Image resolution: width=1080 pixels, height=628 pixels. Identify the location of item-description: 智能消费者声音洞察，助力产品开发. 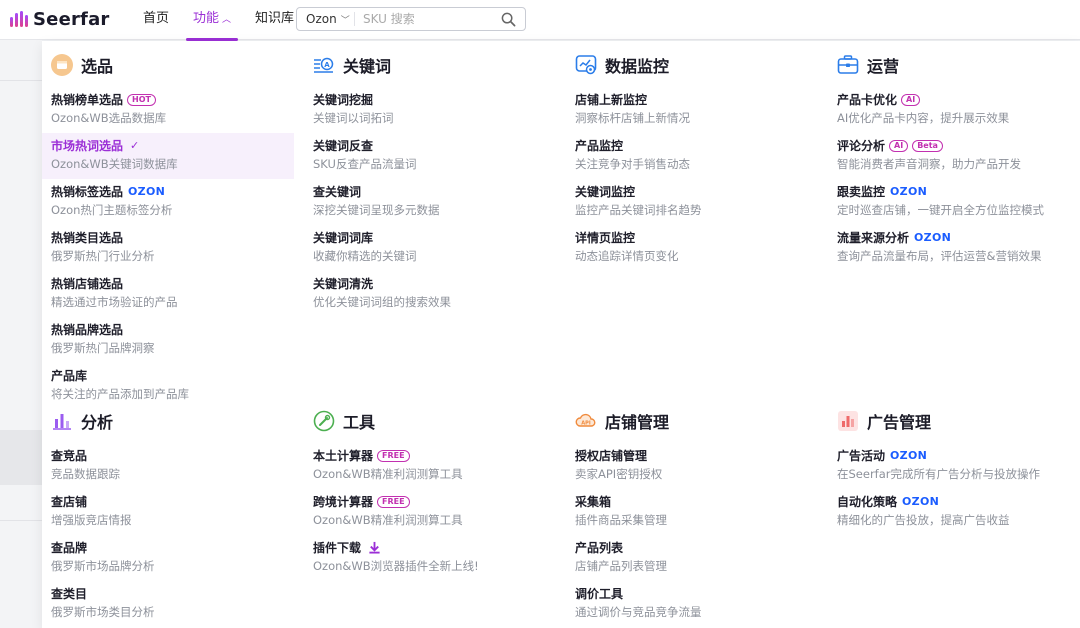
(929, 164).